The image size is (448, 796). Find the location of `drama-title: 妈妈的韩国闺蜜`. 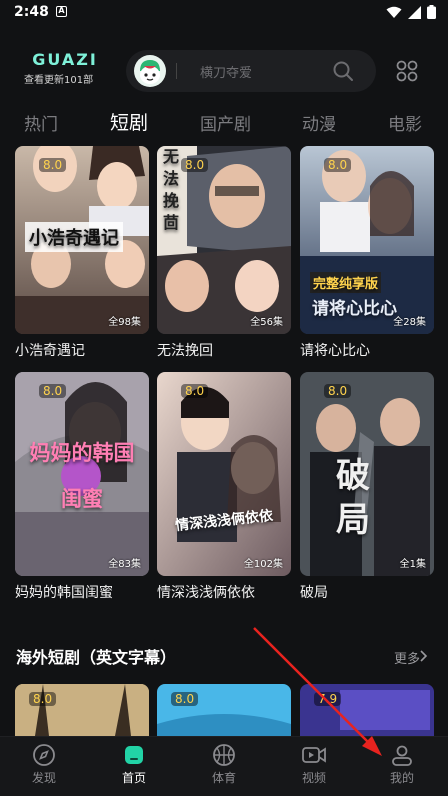

drama-title: 妈妈的韩国闺蜜 is located at coordinates (82, 592).